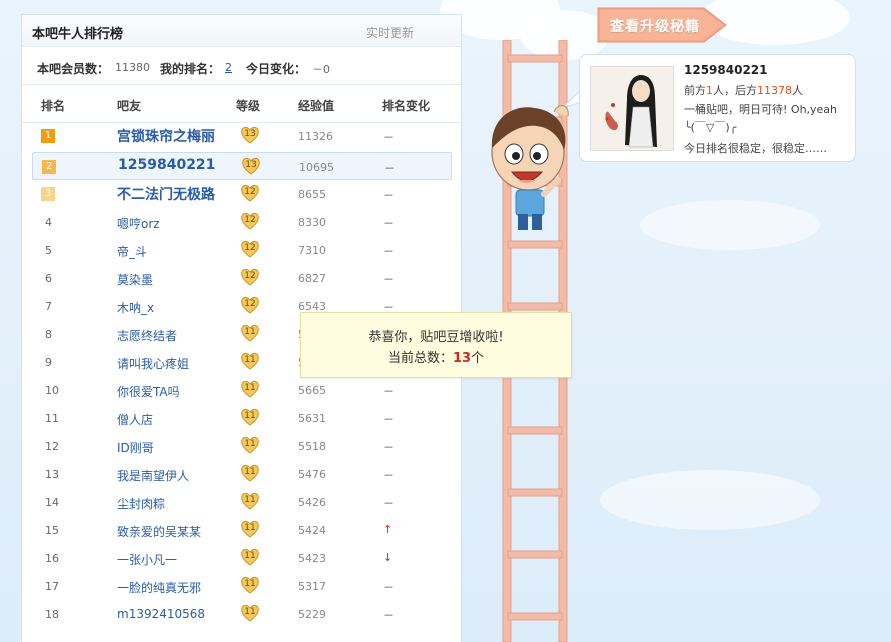  Describe the element at coordinates (388, 529) in the screenshot. I see `arrow-up-icon: ↑` at that location.